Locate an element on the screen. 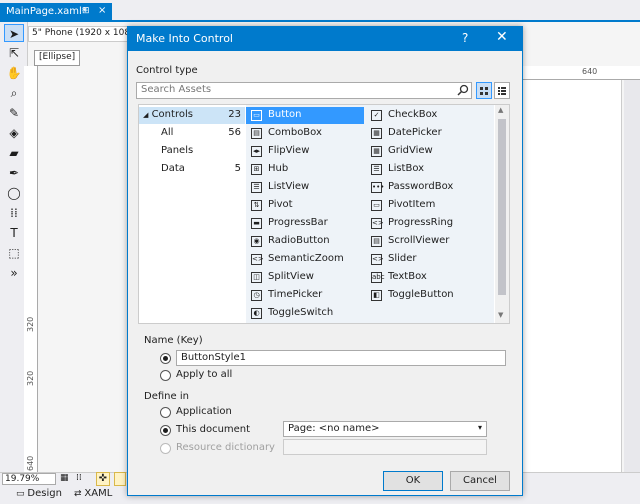  device-selector: 5" Phone (1920 x 1080 is located at coordinates (78, 34).